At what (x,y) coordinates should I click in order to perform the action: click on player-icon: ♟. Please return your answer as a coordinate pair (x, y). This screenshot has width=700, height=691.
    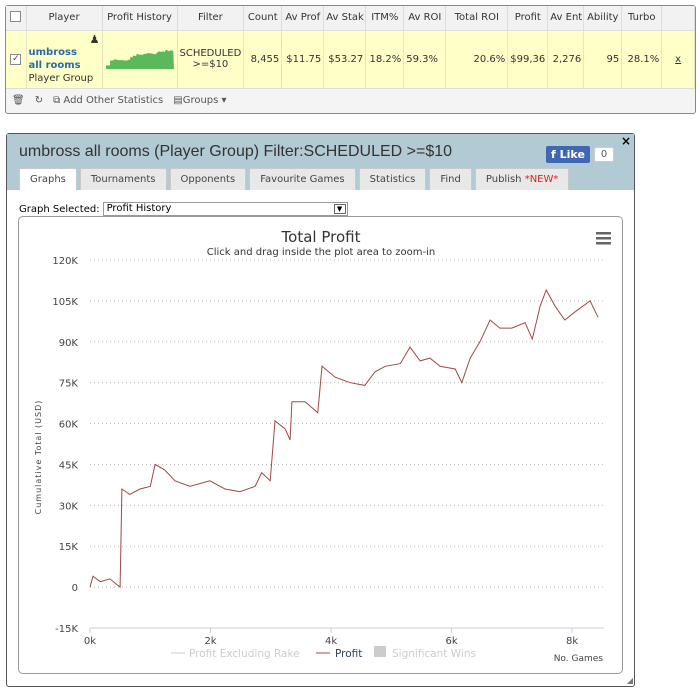
    Looking at the image, I should click on (94, 40).